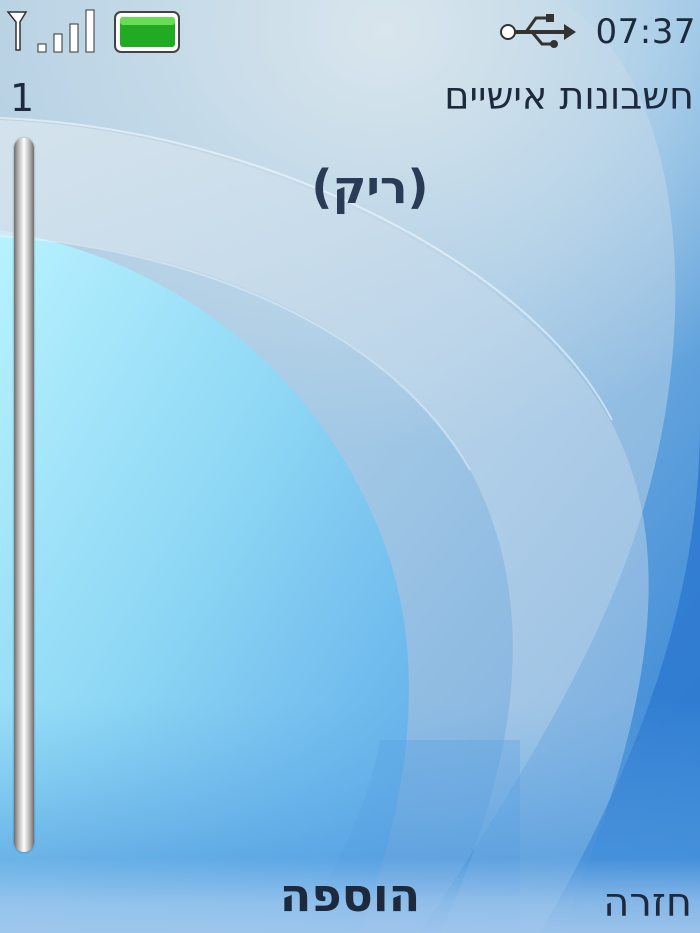 The width and height of the screenshot is (700, 933). I want to click on add-softkey: הוספה, so click(350, 895).